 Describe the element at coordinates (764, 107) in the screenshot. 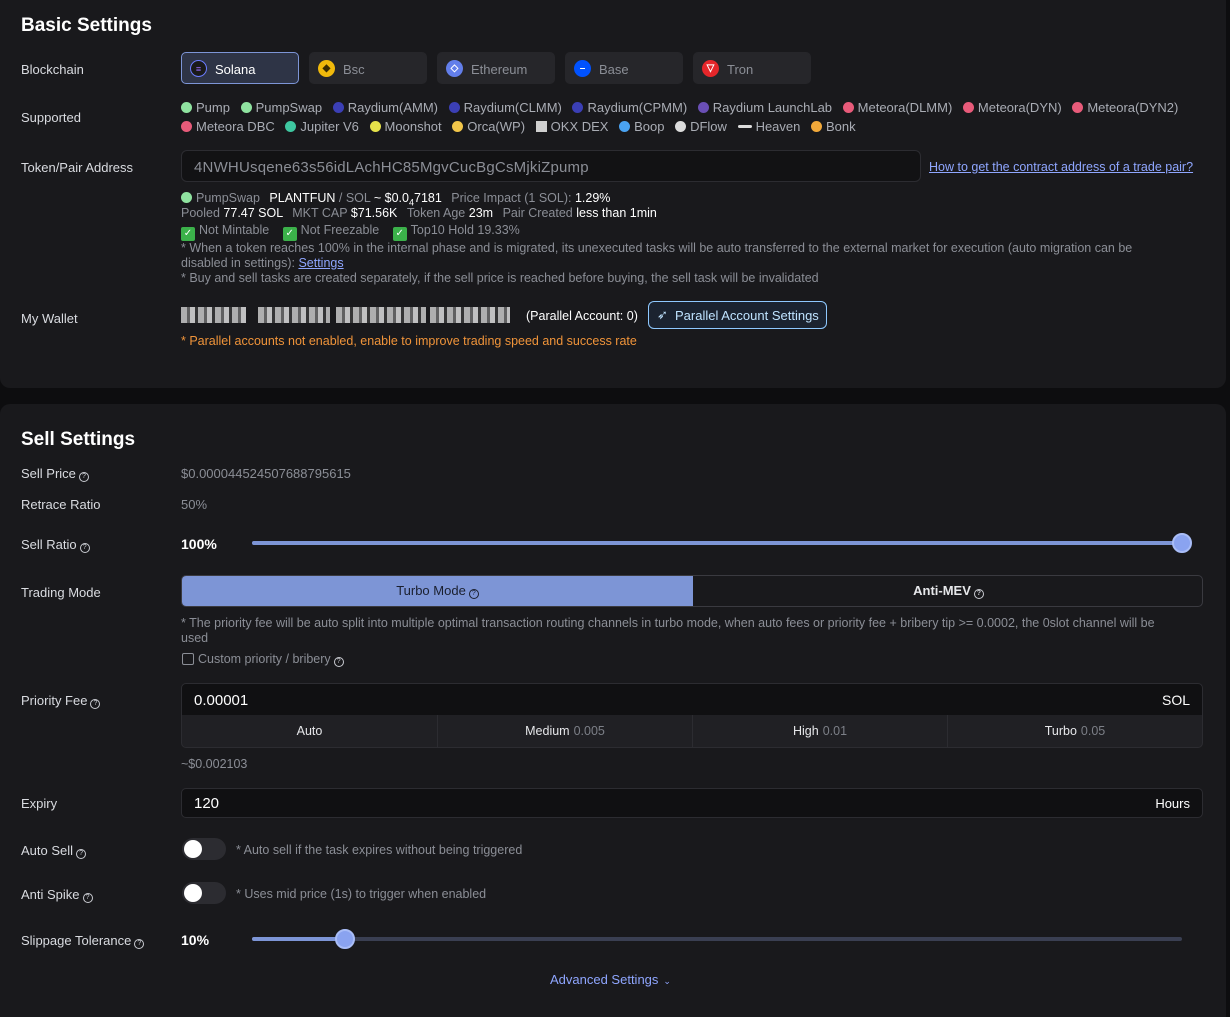

I see `dex-item: Raydium LaunchLab` at that location.